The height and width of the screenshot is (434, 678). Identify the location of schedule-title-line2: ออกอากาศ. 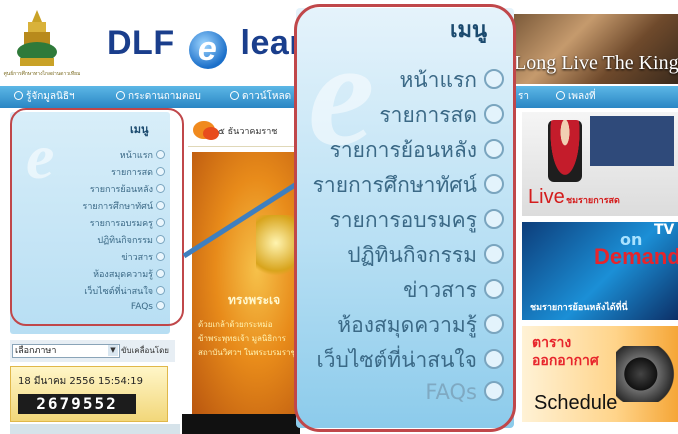
(565, 361).